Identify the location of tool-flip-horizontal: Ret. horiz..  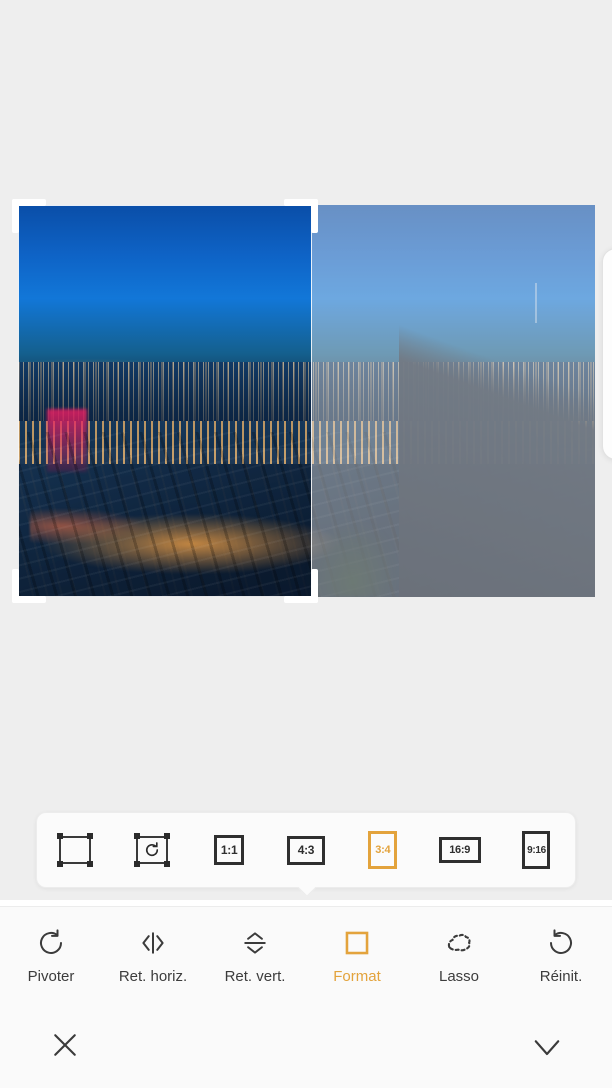
(153, 955).